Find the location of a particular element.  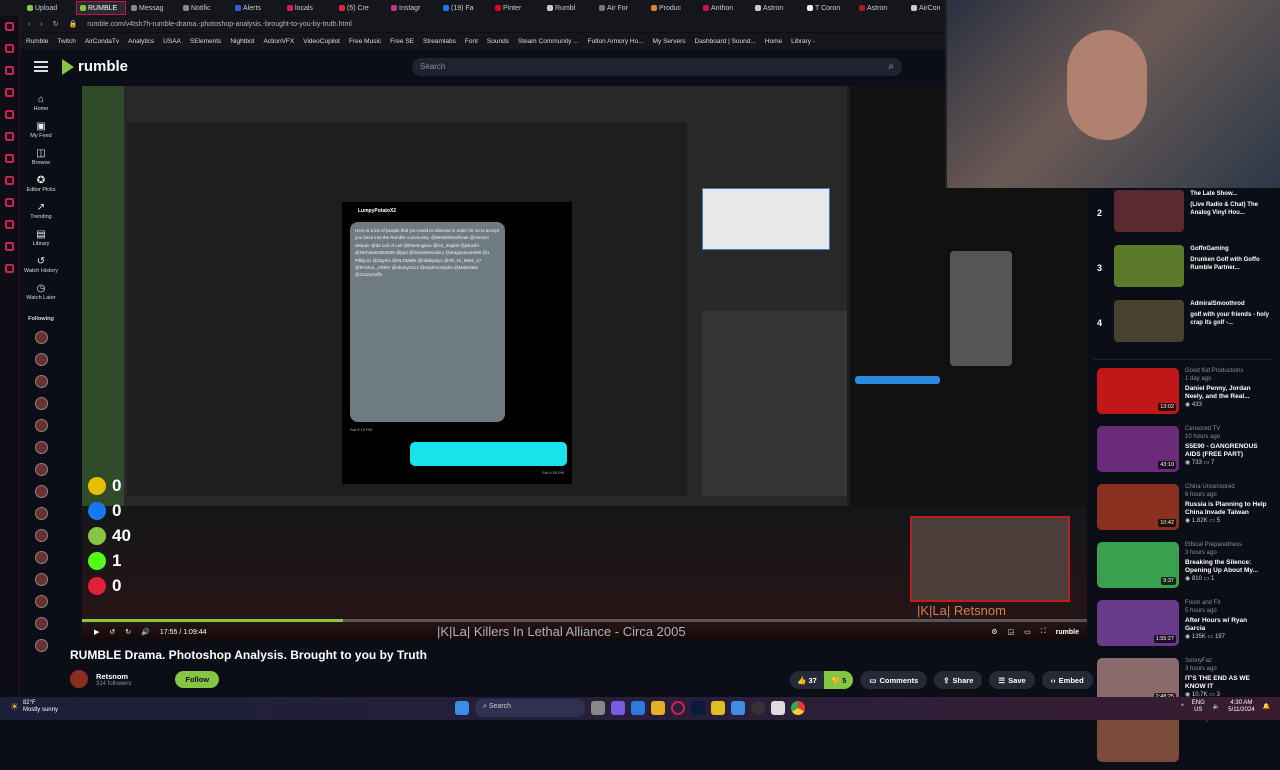

tab-15: T Coron is located at coordinates (829, 8).